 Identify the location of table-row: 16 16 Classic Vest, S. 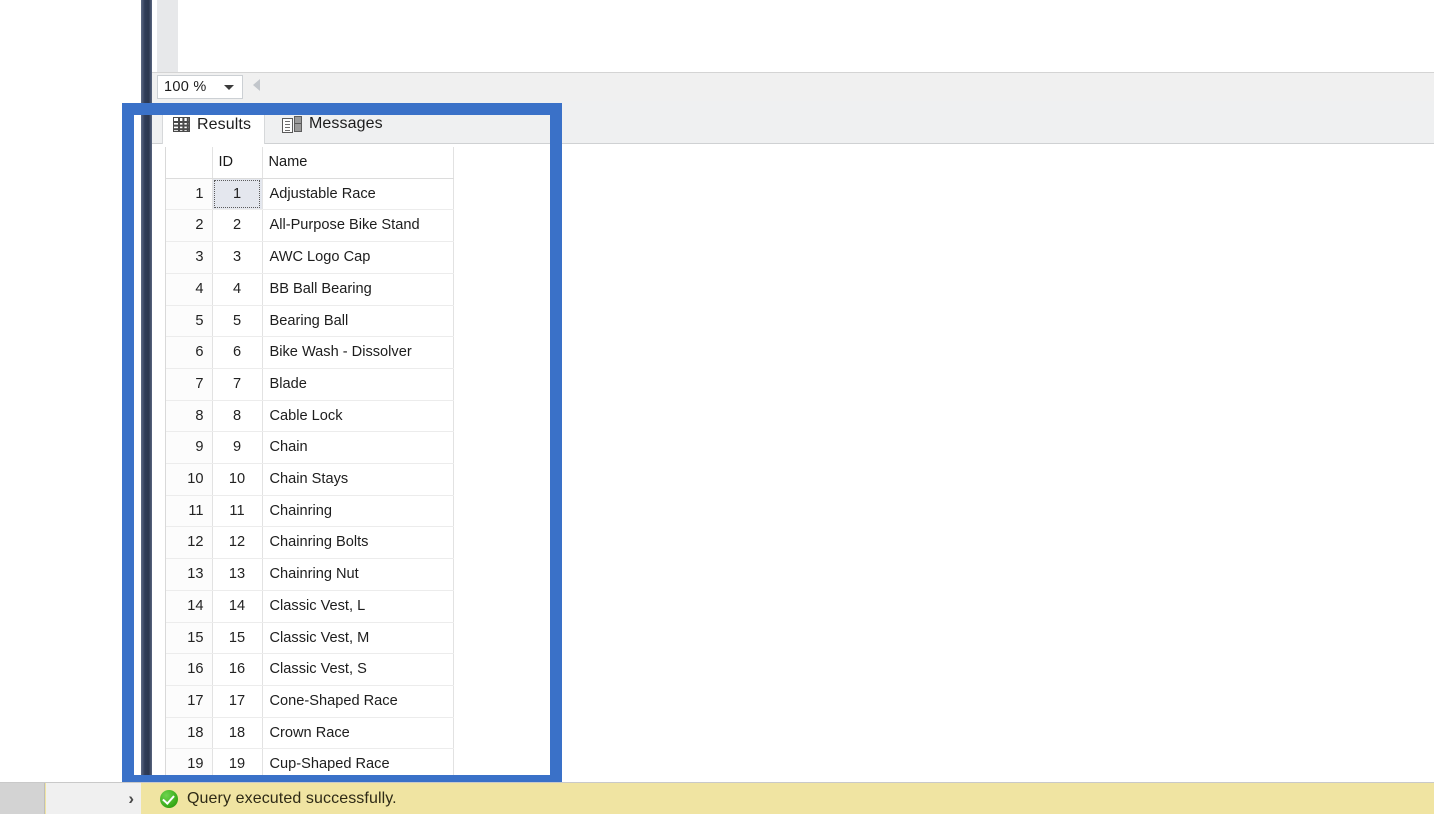
(310, 669).